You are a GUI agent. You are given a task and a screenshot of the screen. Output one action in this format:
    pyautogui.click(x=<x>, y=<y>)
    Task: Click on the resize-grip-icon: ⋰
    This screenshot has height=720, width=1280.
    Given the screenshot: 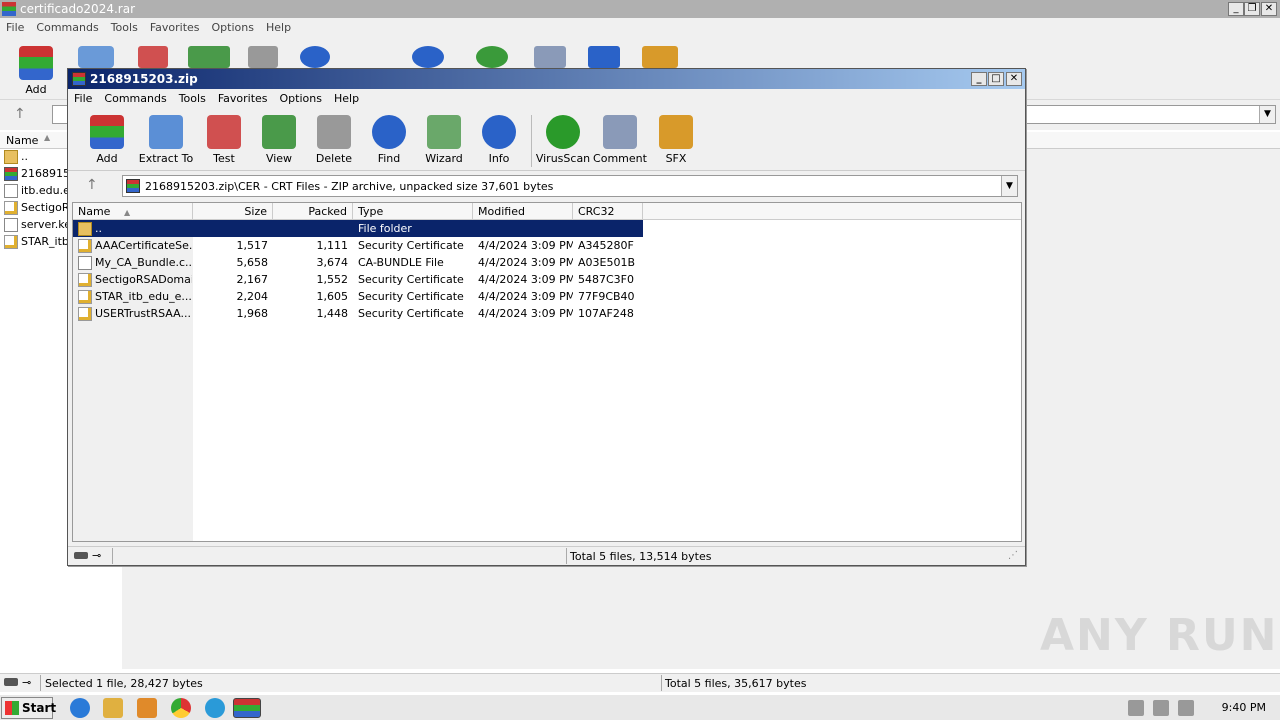 What is the action you would take?
    pyautogui.click(x=1013, y=555)
    